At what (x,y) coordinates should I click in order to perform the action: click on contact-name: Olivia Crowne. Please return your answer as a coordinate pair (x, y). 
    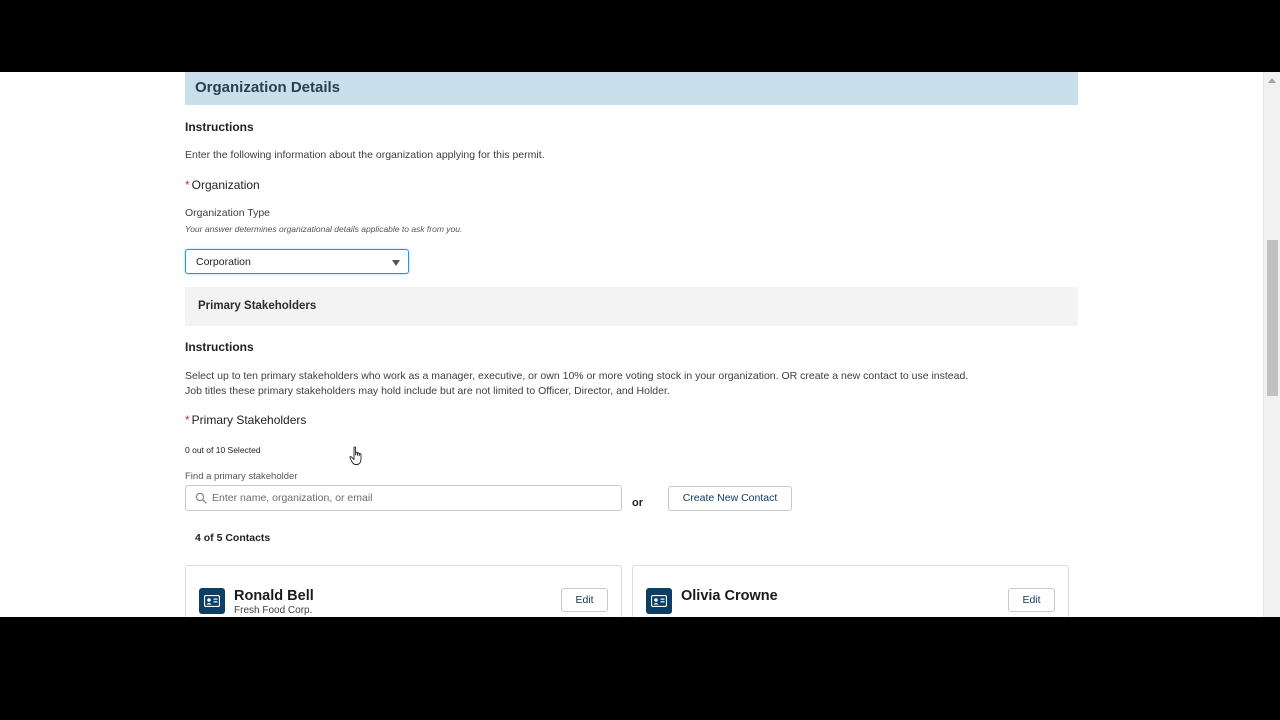
    Looking at the image, I should click on (729, 596).